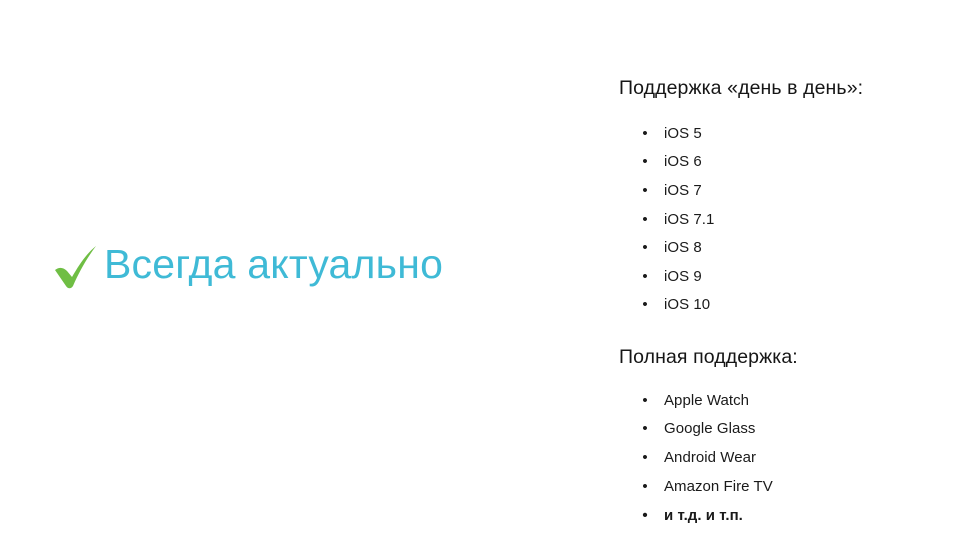  I want to click on list-item-label: iOS 7.1, so click(689, 219).